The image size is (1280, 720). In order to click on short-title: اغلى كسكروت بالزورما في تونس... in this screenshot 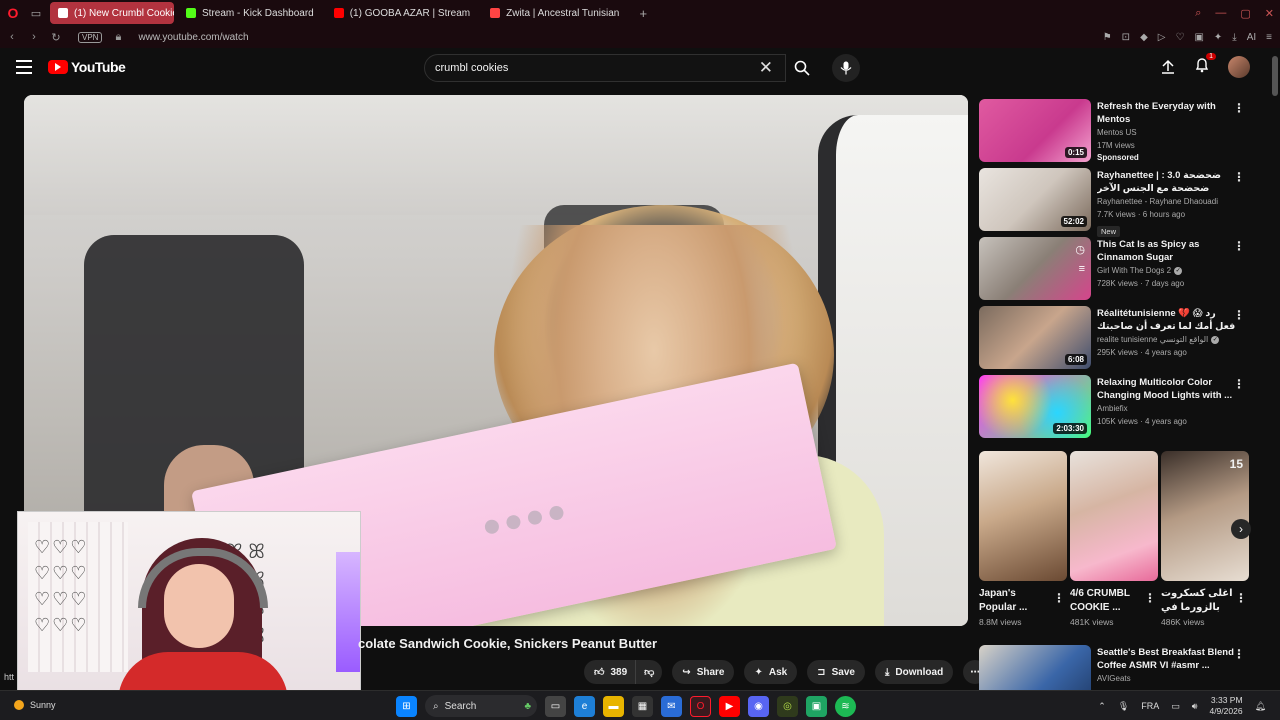, I will do `click(1197, 601)`.